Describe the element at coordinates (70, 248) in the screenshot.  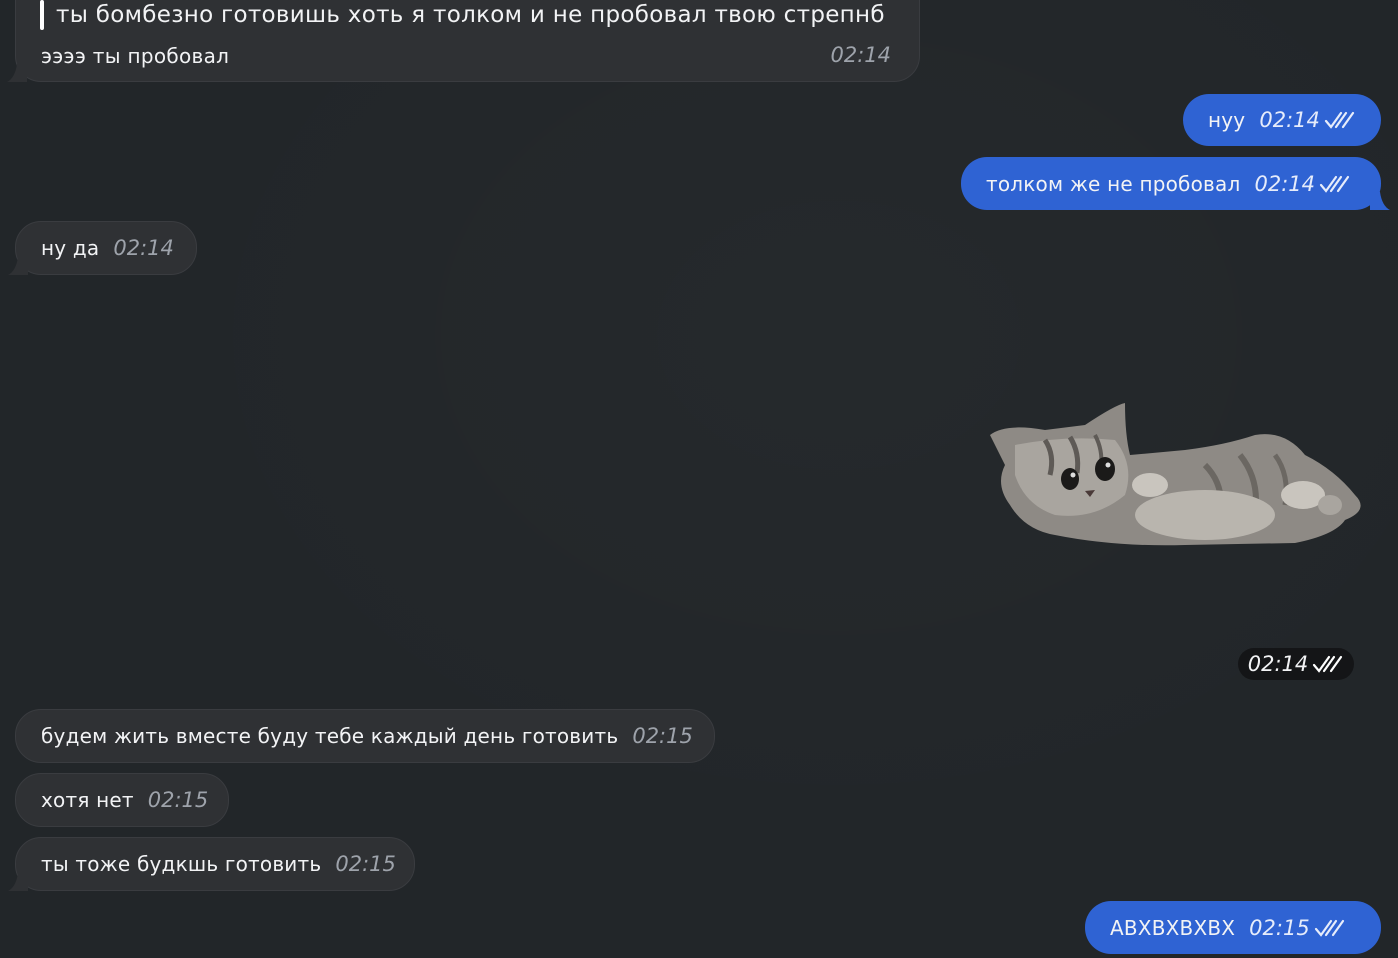
I see `message-text: ну да` at that location.